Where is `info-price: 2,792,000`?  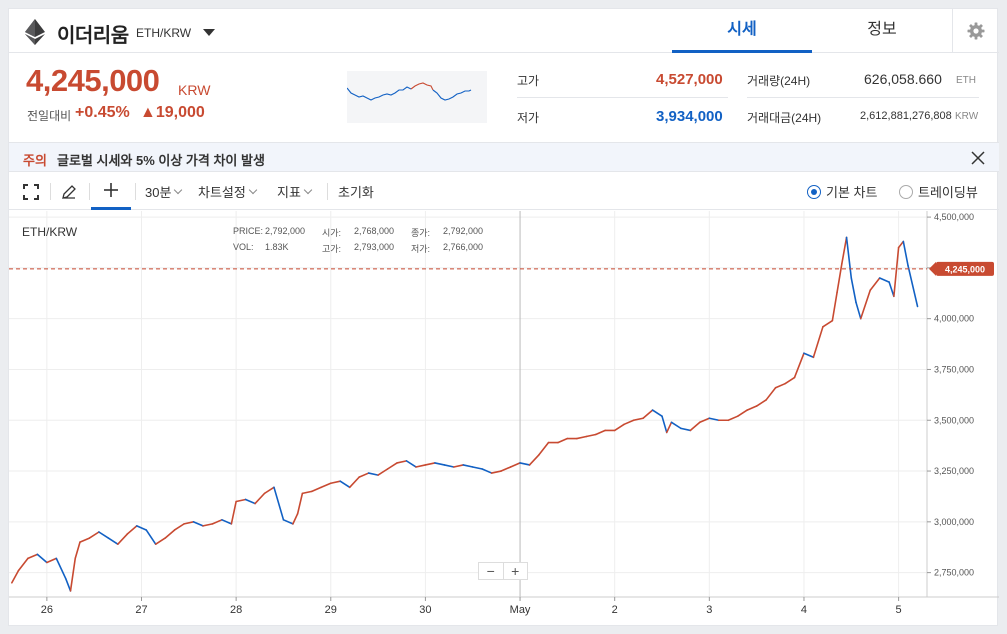
info-price: 2,792,000 is located at coordinates (285, 231).